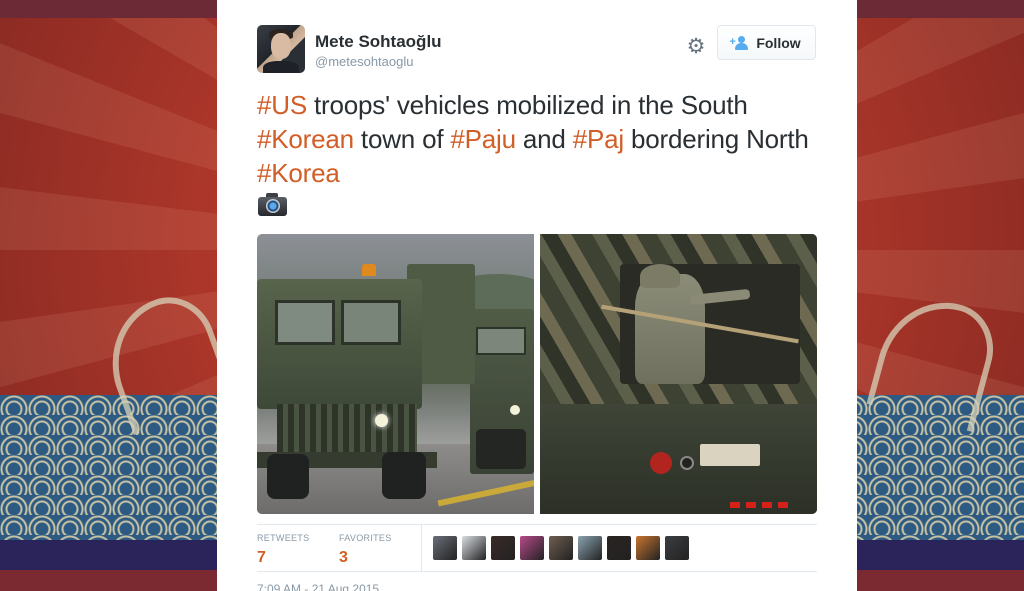 The height and width of the screenshot is (591, 1024). What do you see at coordinates (678, 374) in the screenshot?
I see `tweet-photo-soldiers` at bounding box center [678, 374].